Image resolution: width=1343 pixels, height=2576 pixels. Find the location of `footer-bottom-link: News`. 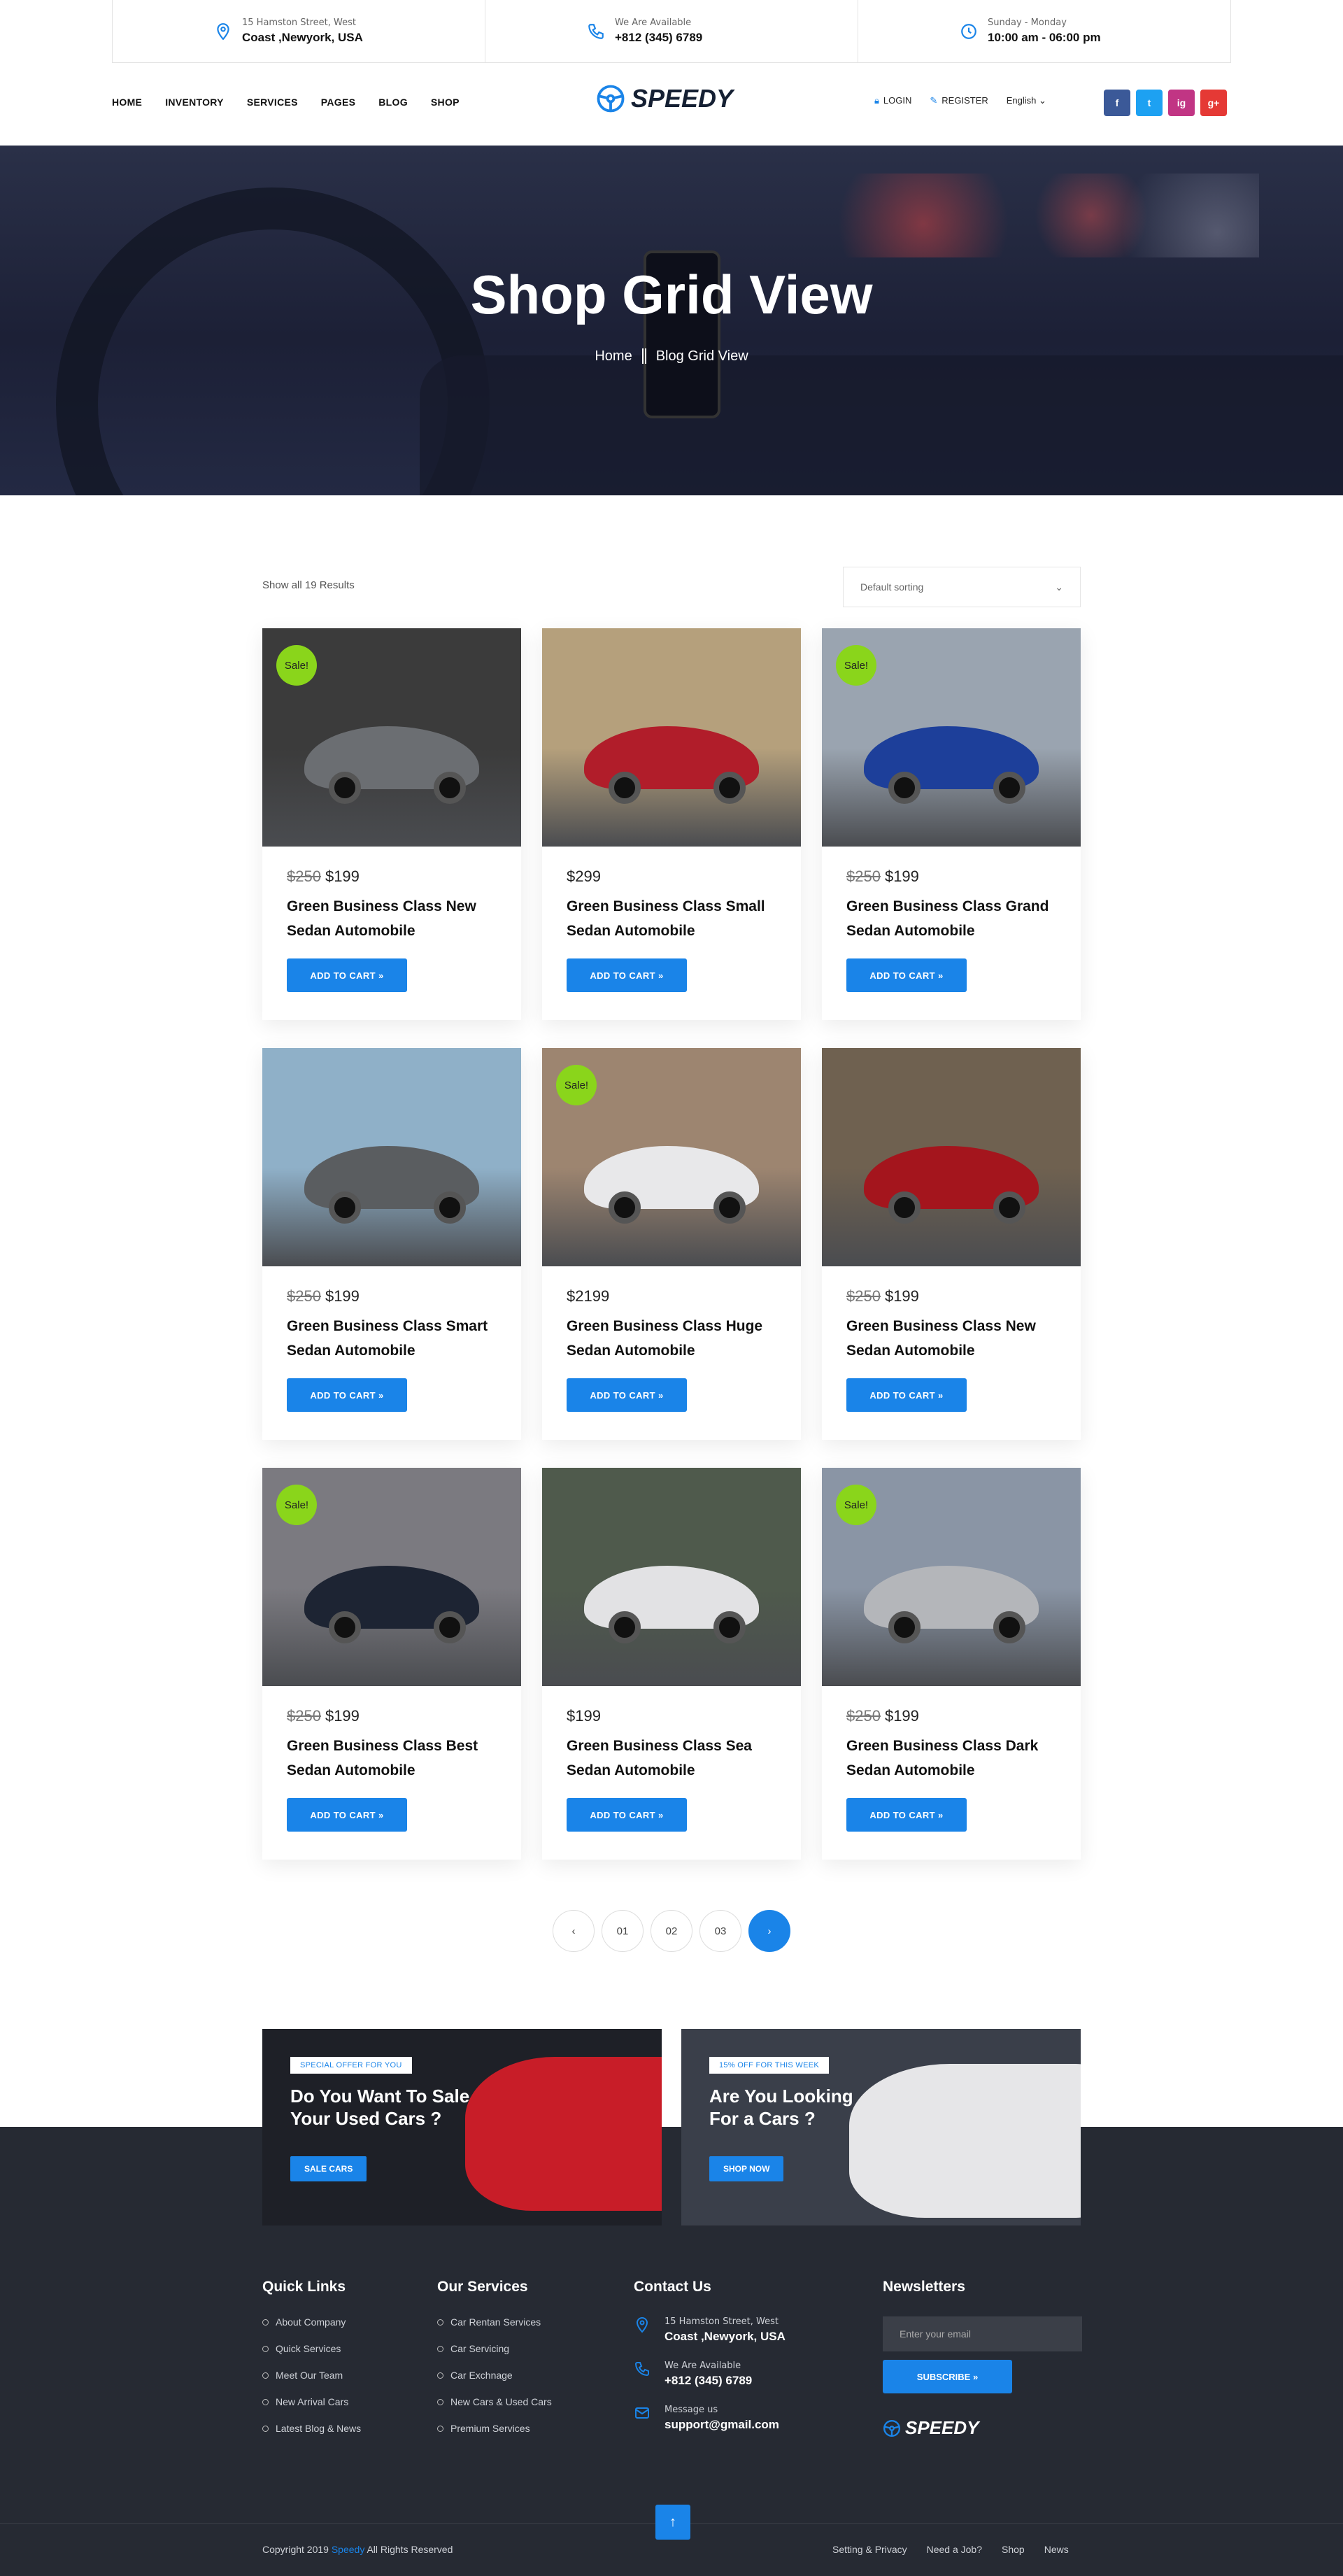

footer-bottom-link: News is located at coordinates (1056, 2549).